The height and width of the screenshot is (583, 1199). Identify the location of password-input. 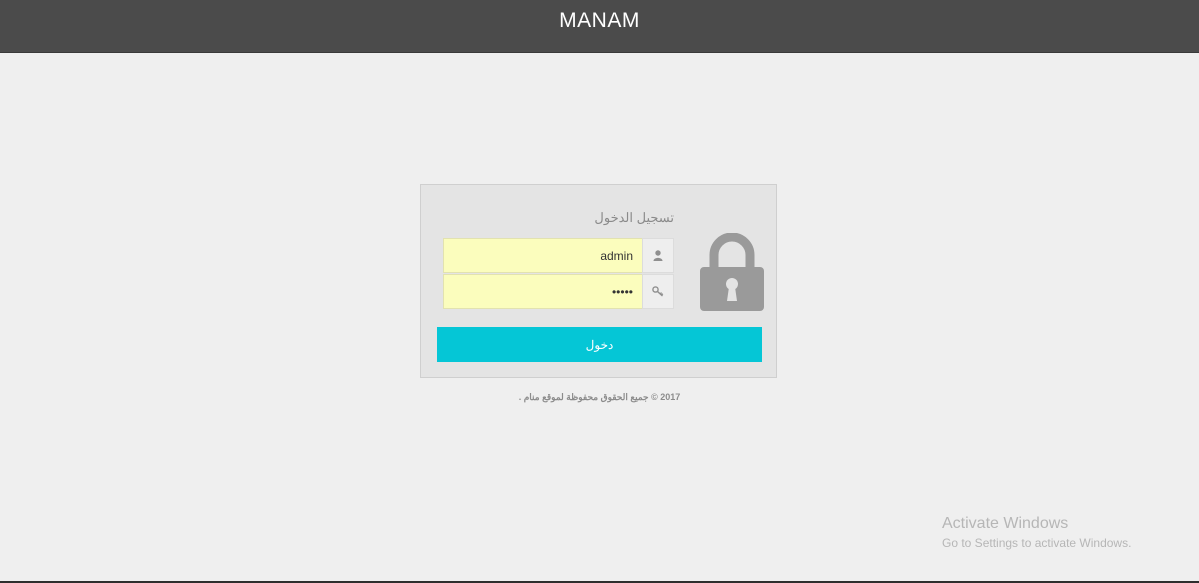
(542, 291).